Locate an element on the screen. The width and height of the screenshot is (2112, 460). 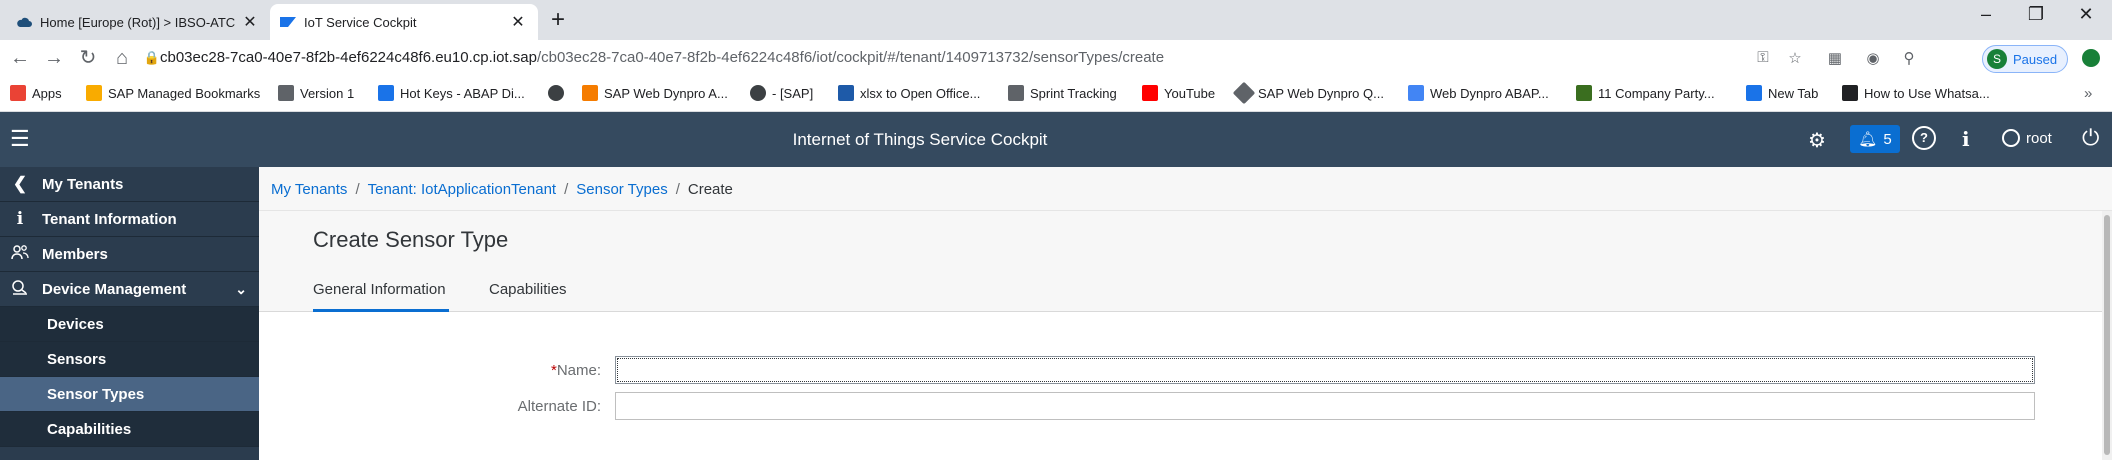
sidebar-item-label: Members is located at coordinates (75, 254).